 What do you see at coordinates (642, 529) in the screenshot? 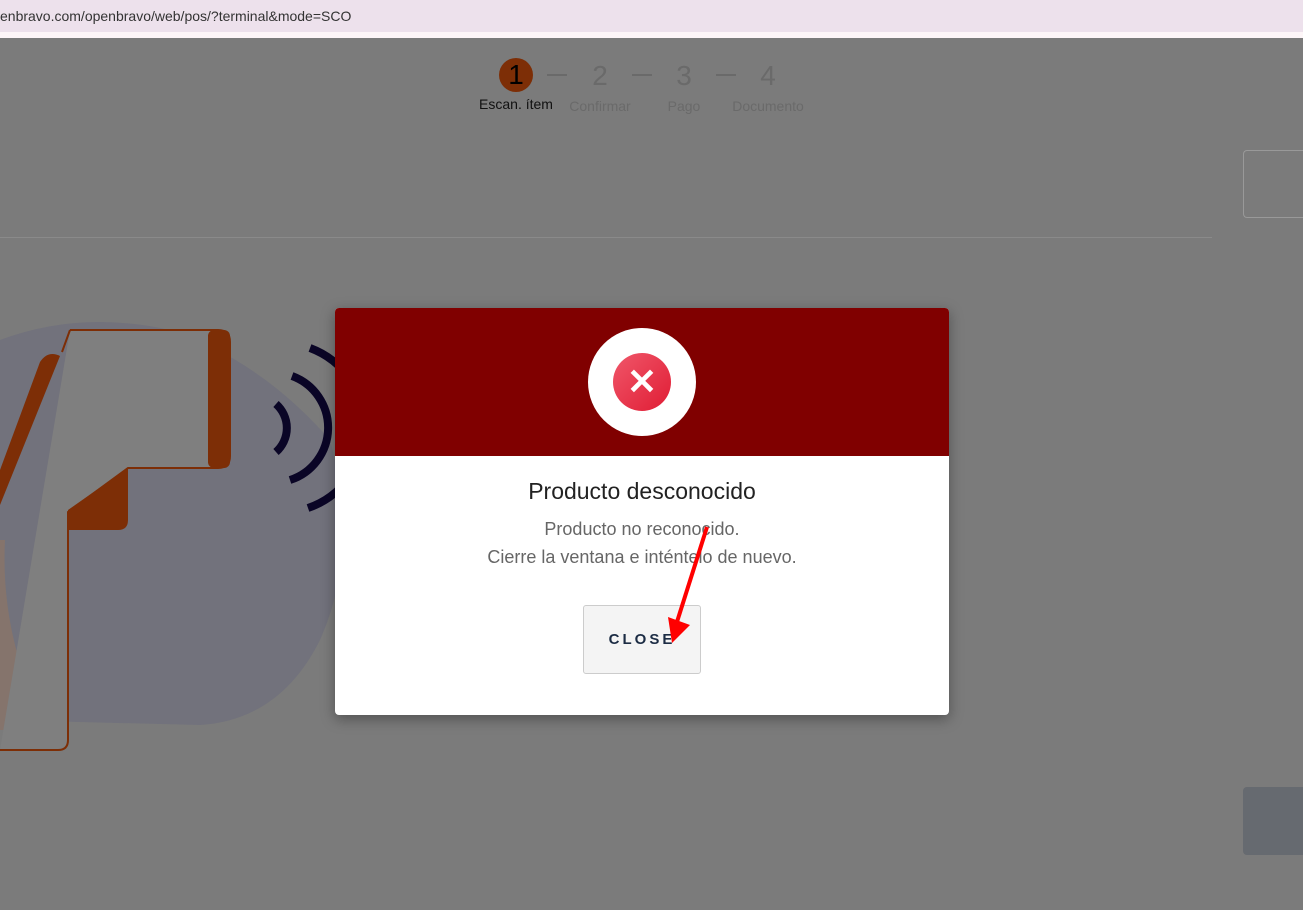
I see `message-line-1: Producto no reconocido.` at bounding box center [642, 529].